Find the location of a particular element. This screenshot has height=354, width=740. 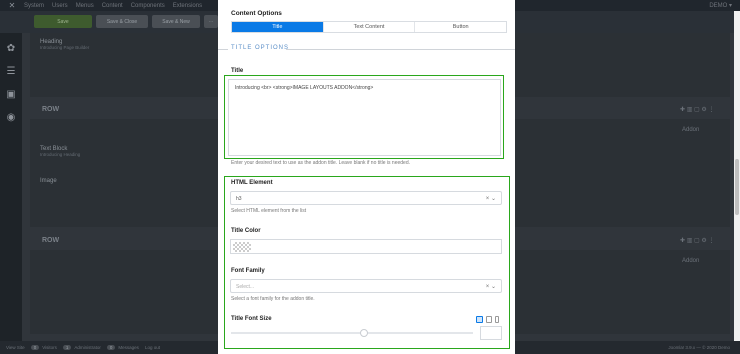

device-toggles is located at coordinates (487, 319).